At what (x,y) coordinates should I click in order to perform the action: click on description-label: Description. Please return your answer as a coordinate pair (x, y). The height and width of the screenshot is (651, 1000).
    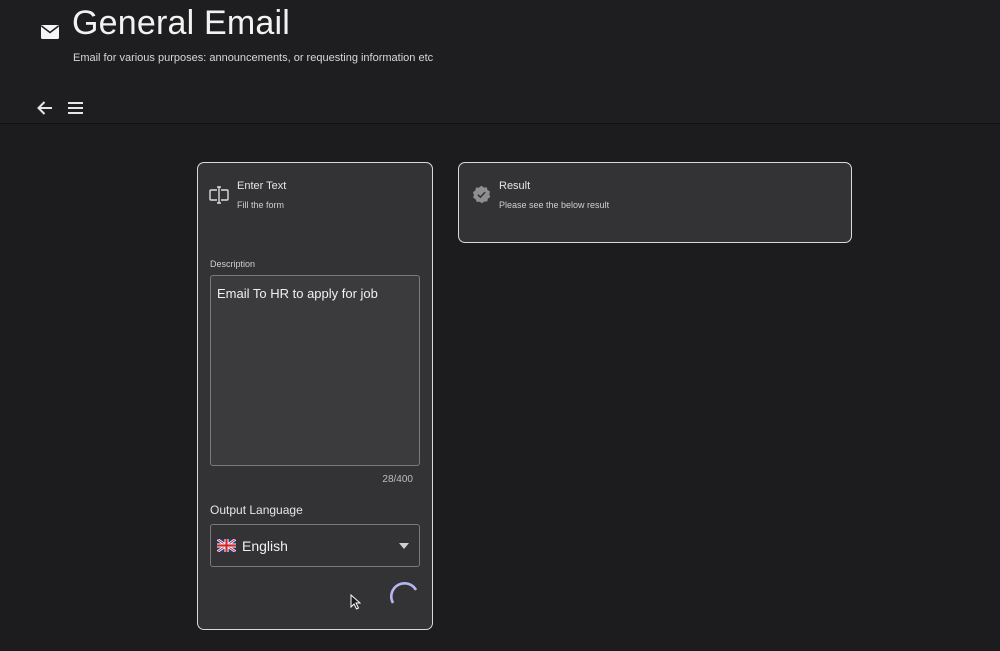
    Looking at the image, I should click on (233, 264).